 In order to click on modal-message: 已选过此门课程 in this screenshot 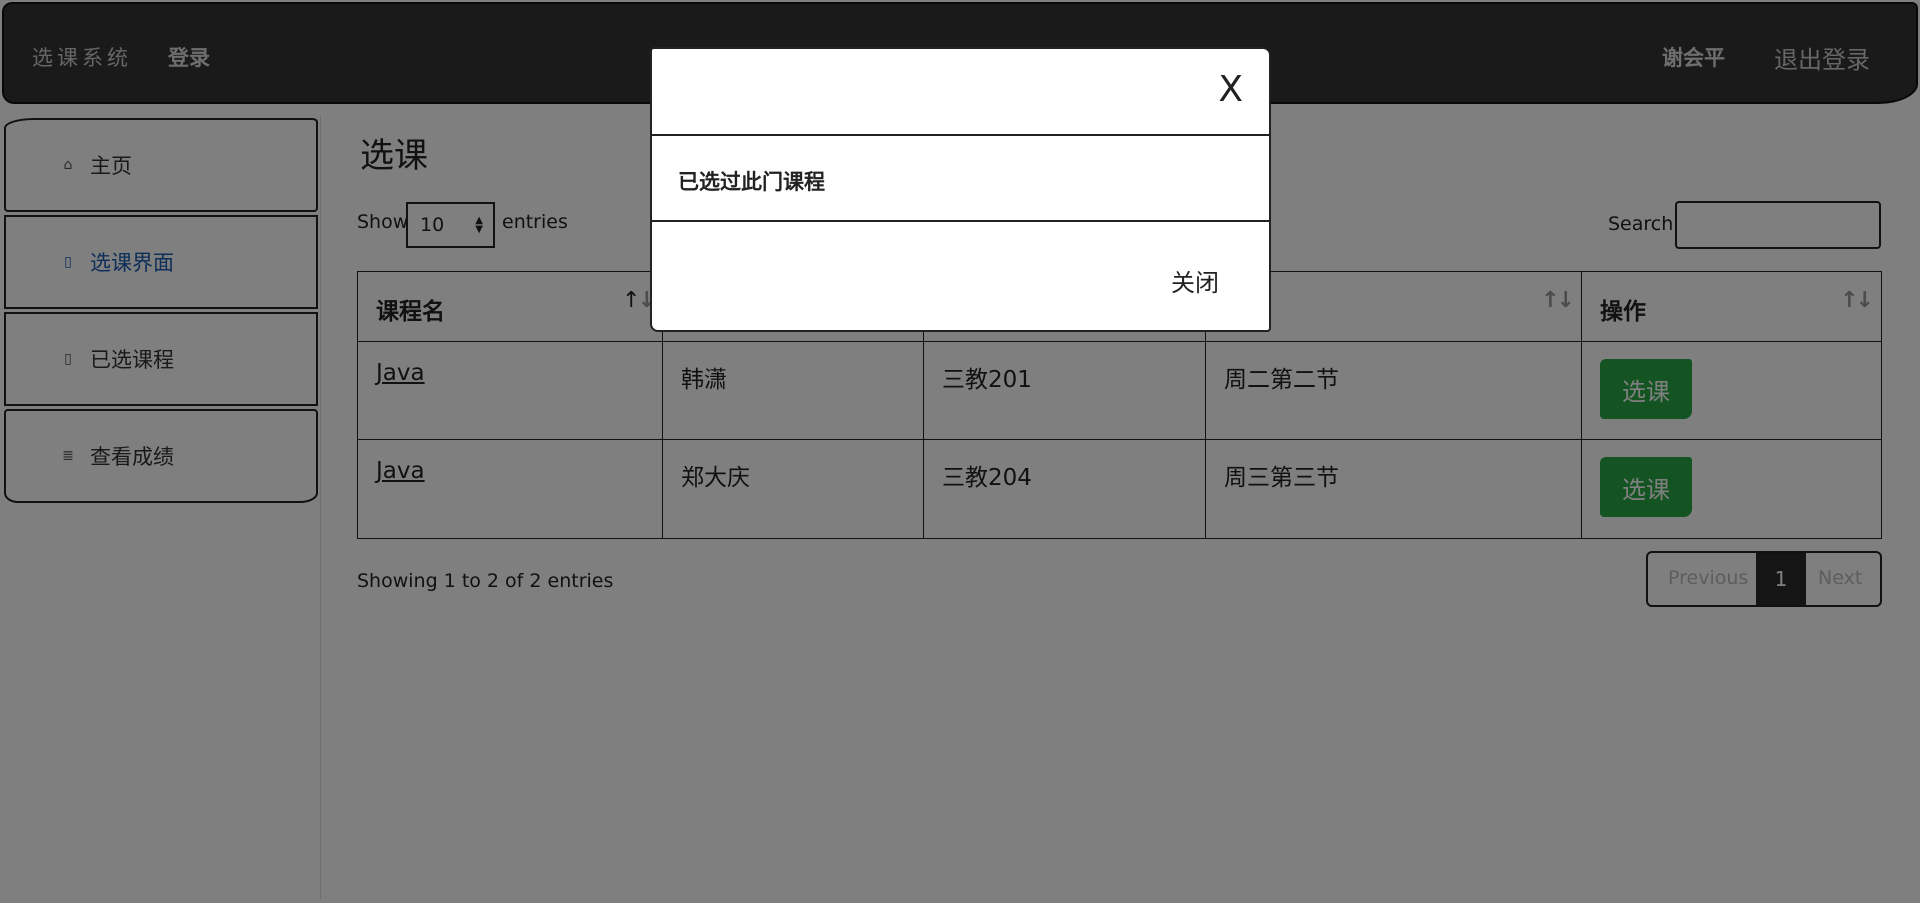, I will do `click(751, 182)`.